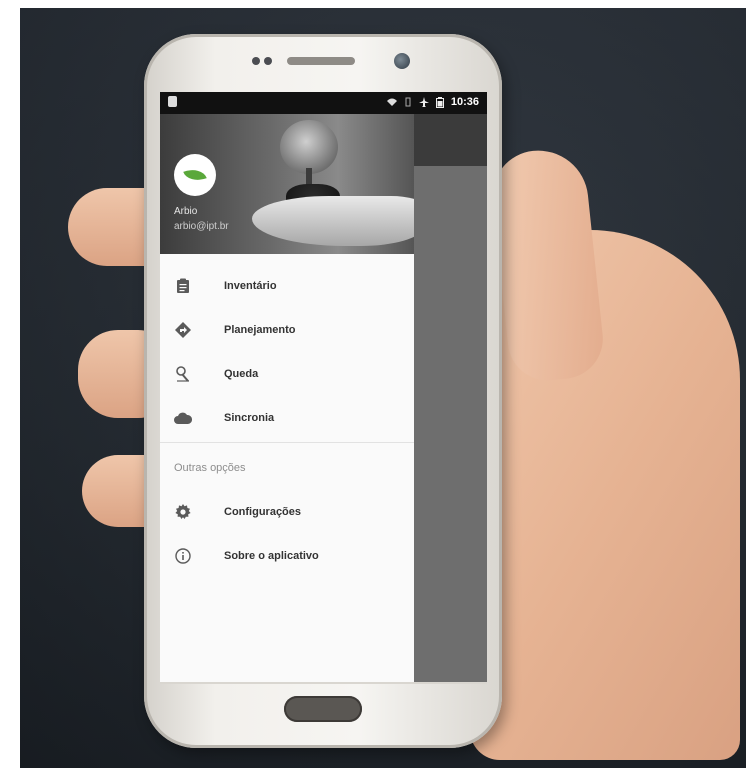 The width and height of the screenshot is (754, 771). What do you see at coordinates (287, 184) in the screenshot?
I see `drawer-header: Arbio arbio@ipt.br` at bounding box center [287, 184].